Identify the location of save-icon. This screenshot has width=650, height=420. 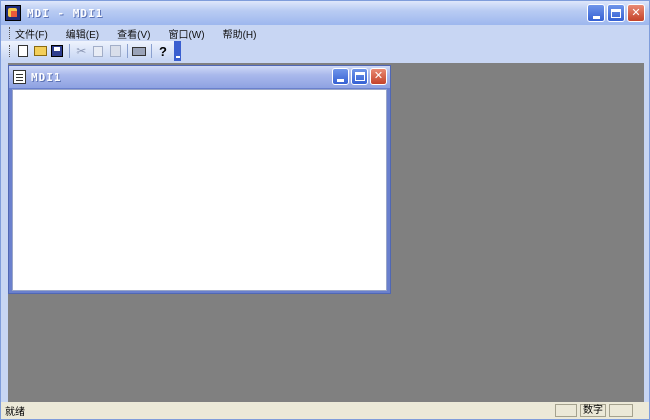
(57, 51).